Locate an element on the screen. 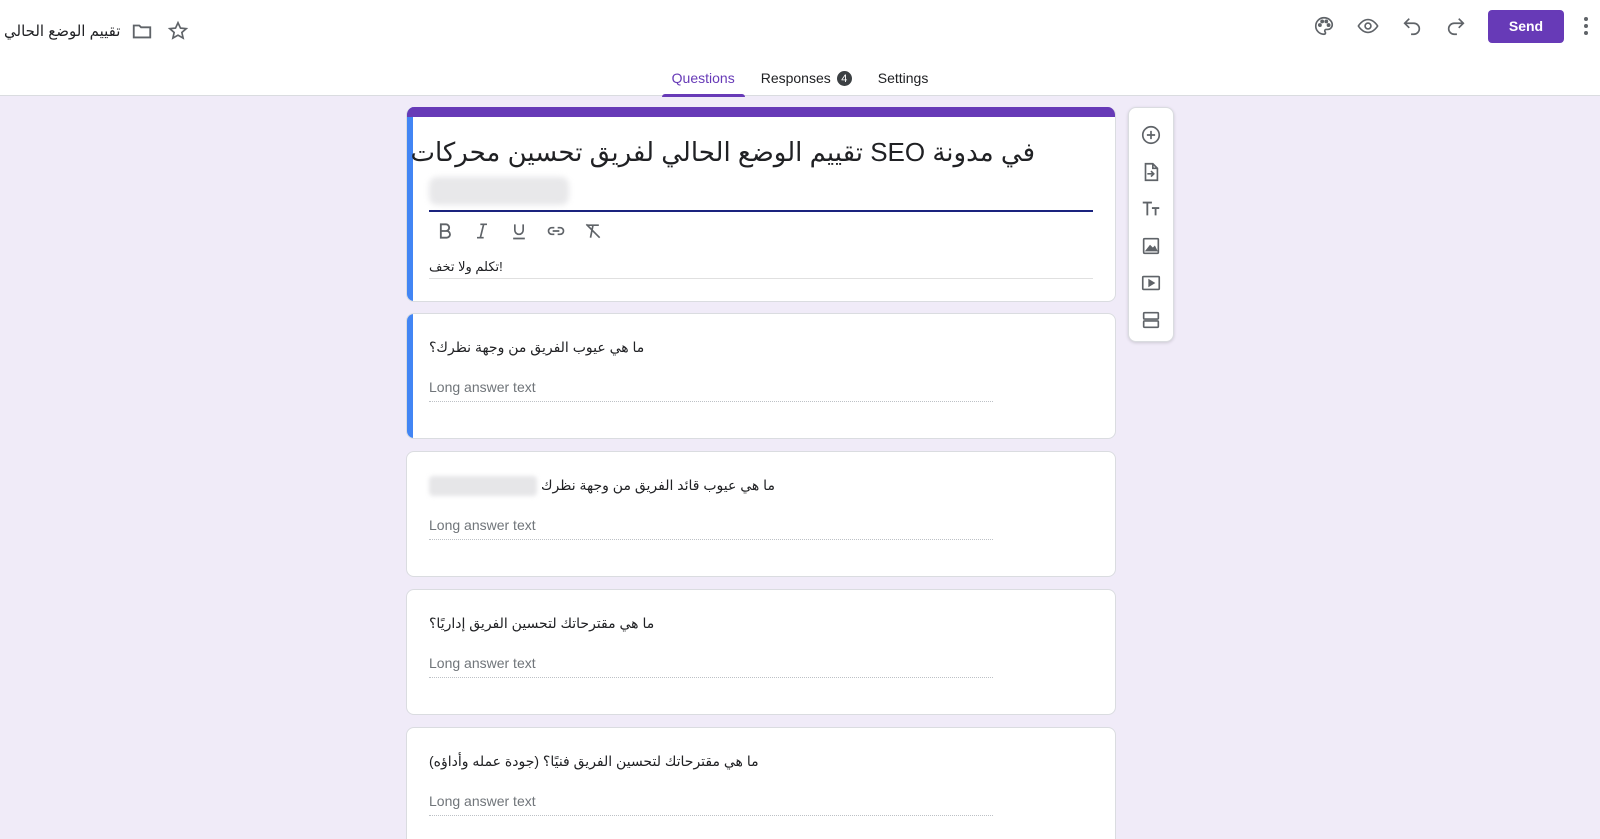 This screenshot has width=1600, height=839. tab-questions-label: Questions is located at coordinates (703, 78).